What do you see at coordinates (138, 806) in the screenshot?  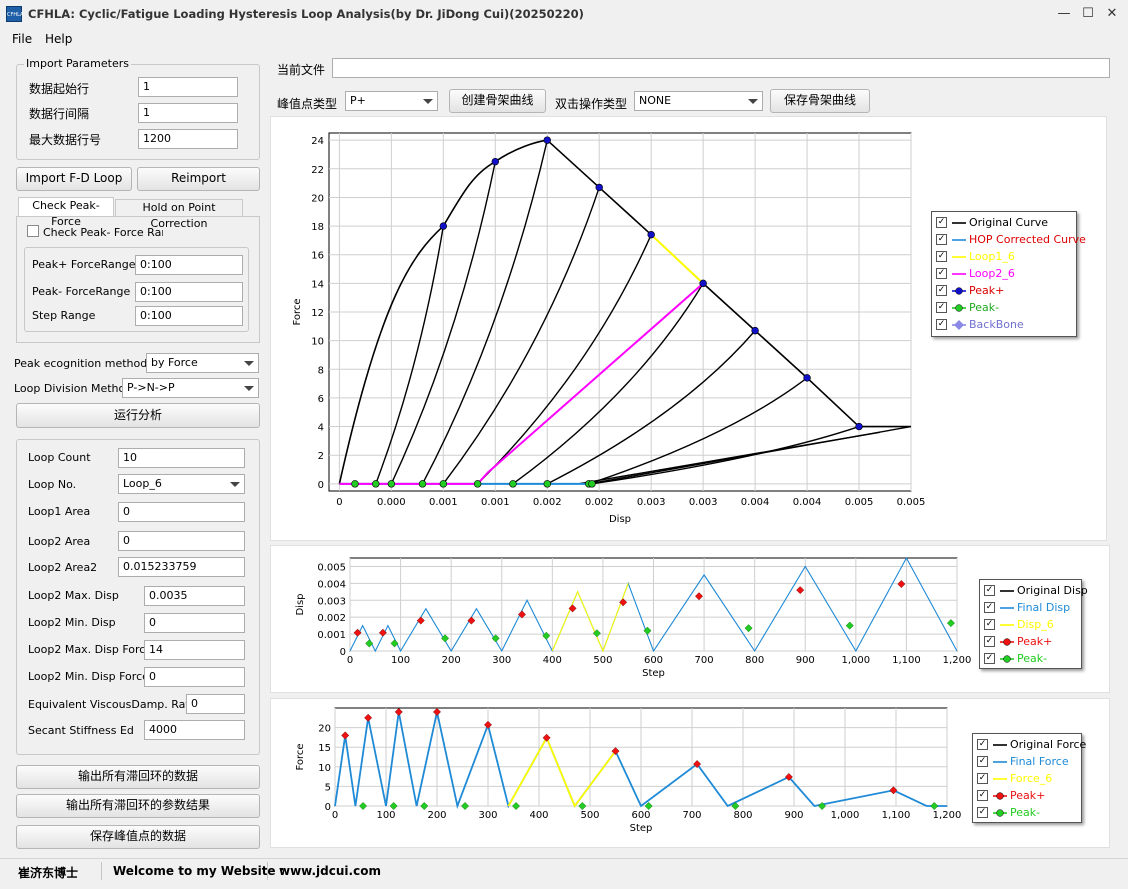 I see `export-params-button: 输出所有滞回环的参数结果` at bounding box center [138, 806].